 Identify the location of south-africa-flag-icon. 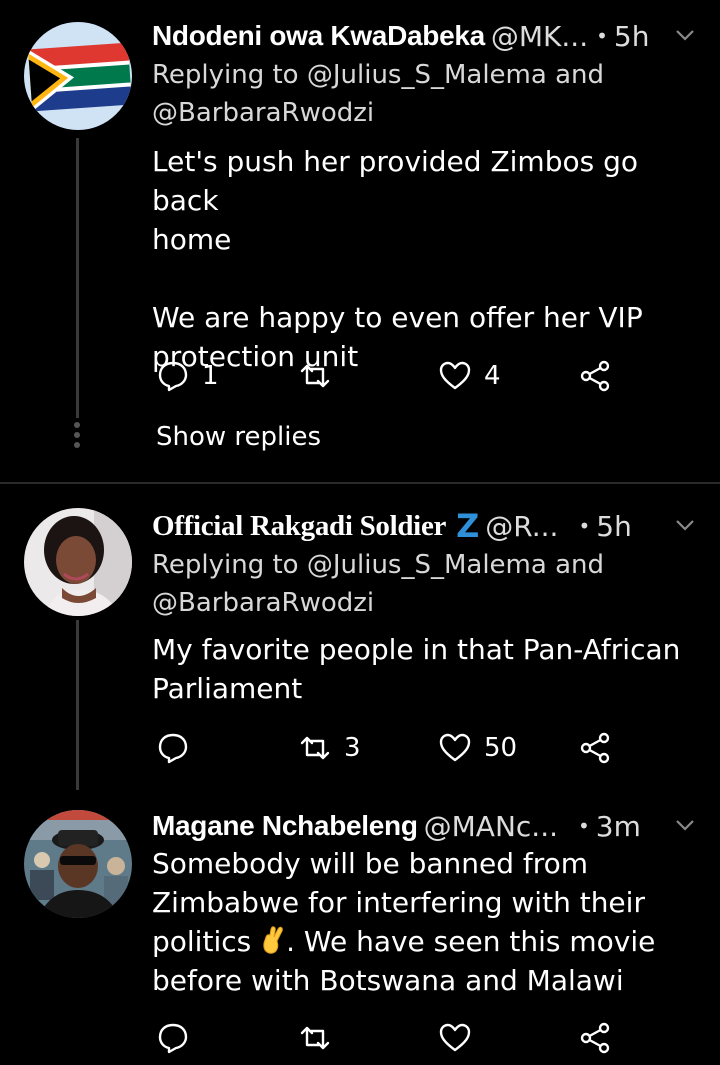
(78, 76).